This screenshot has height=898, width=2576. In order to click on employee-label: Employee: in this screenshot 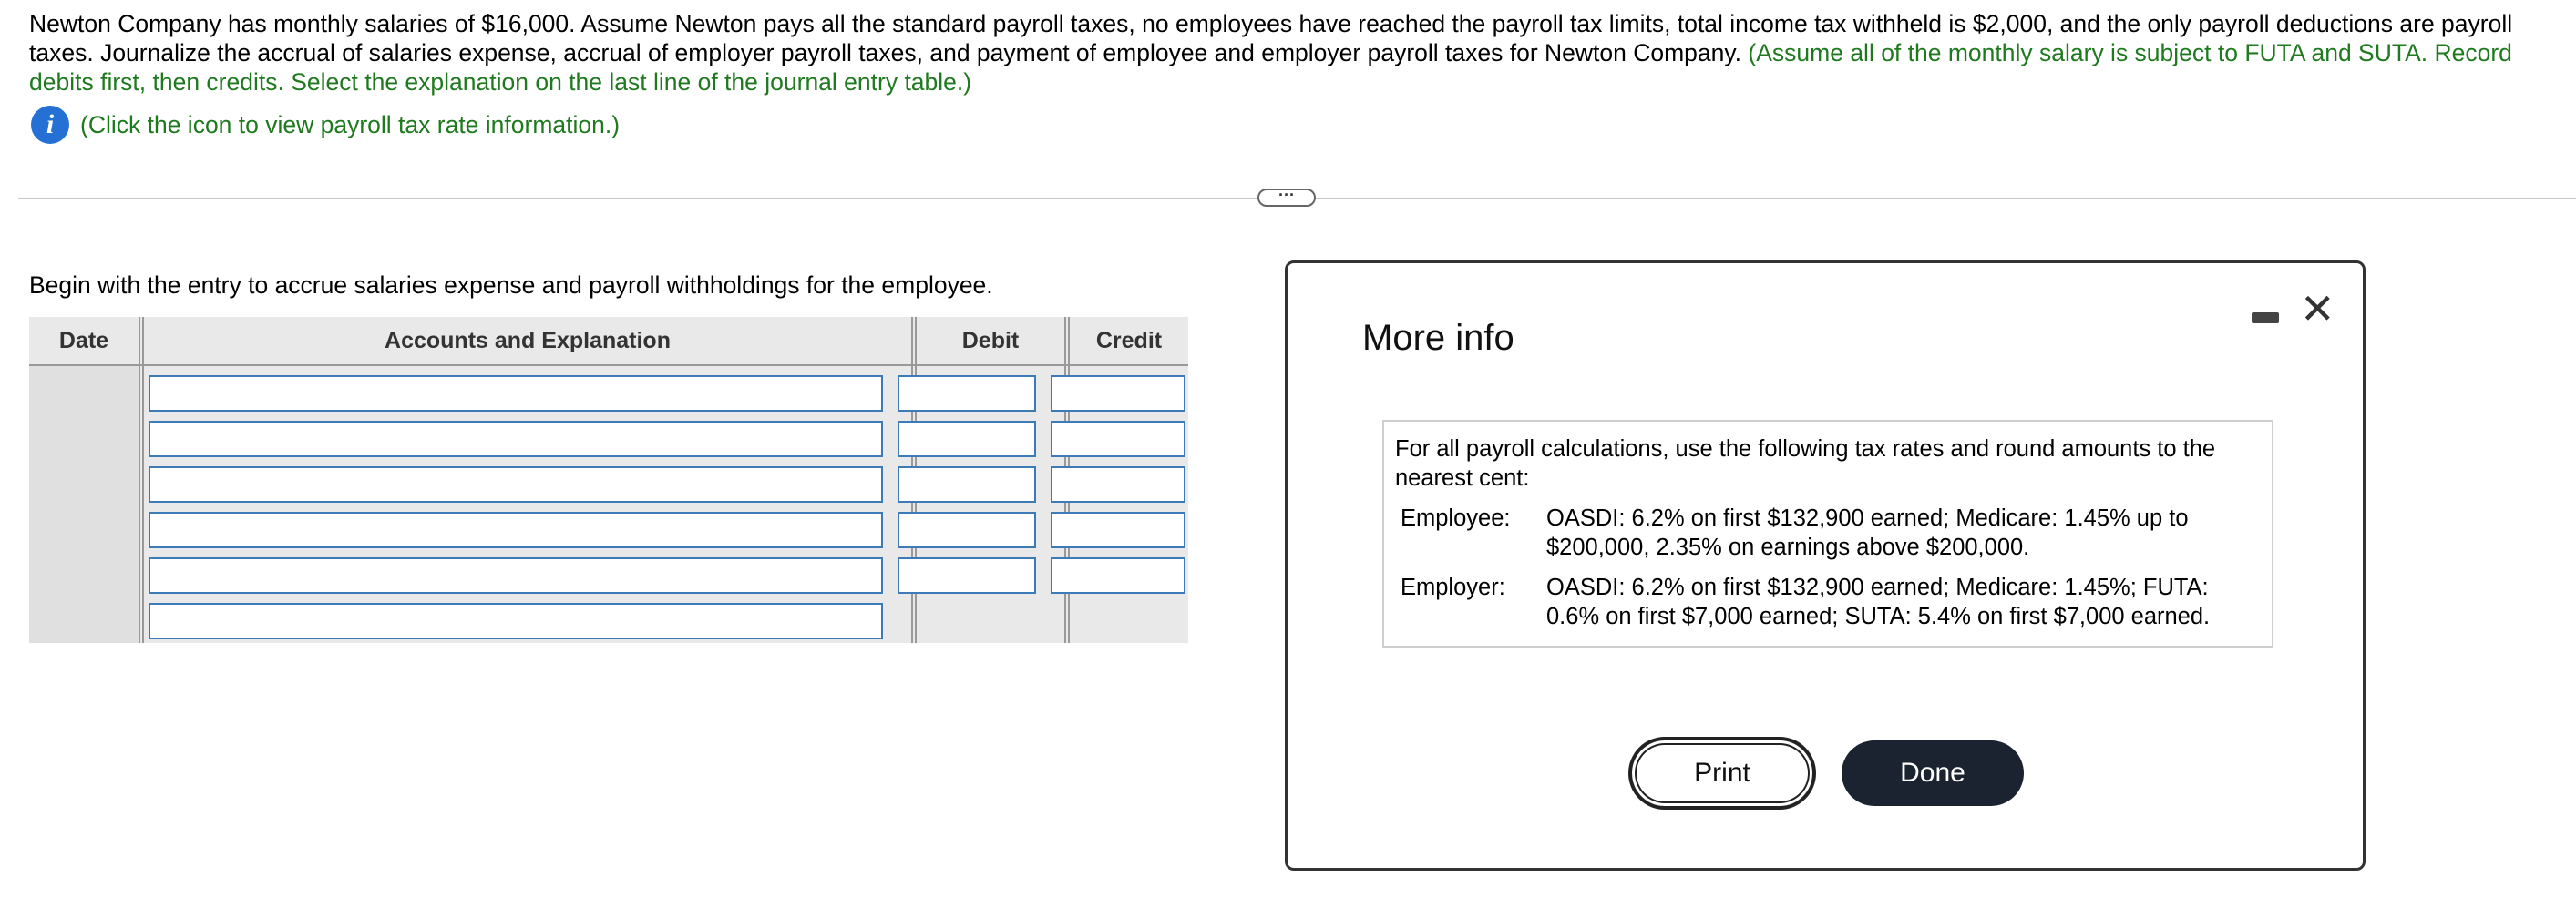, I will do `click(1456, 518)`.